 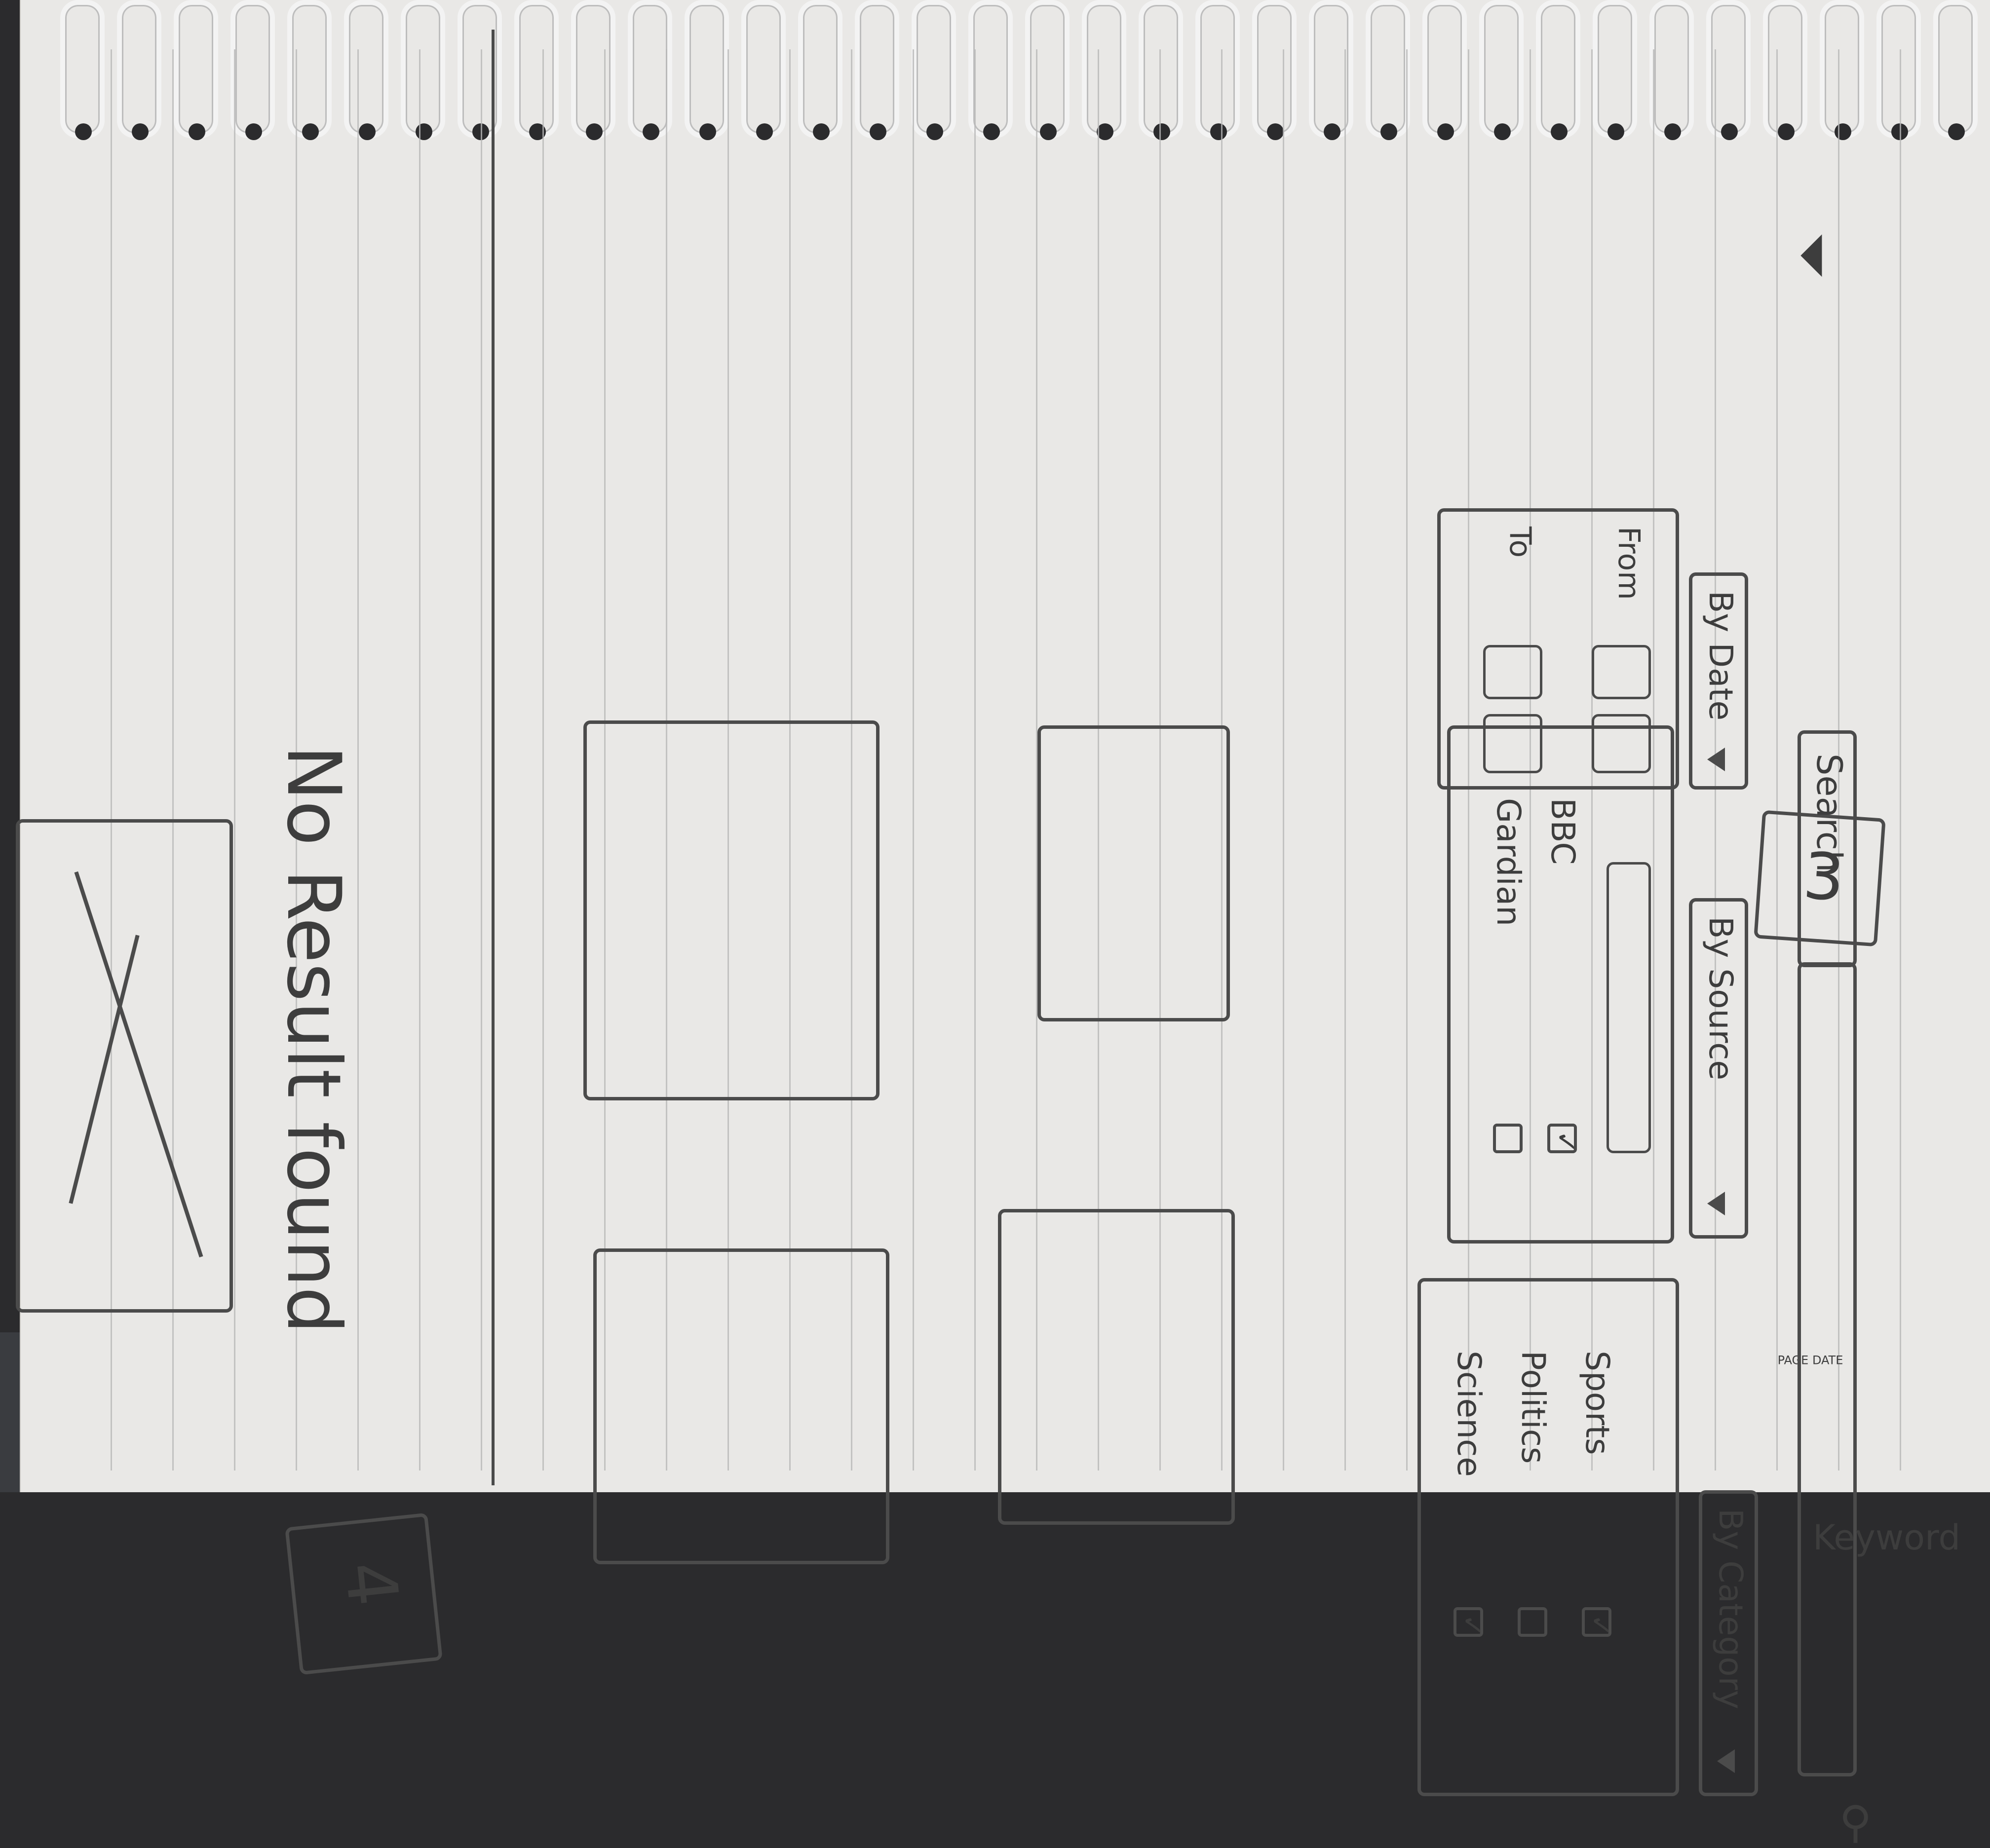 What do you see at coordinates (1721, 998) in the screenshot?
I see `source-dropdown-label: By Source` at bounding box center [1721, 998].